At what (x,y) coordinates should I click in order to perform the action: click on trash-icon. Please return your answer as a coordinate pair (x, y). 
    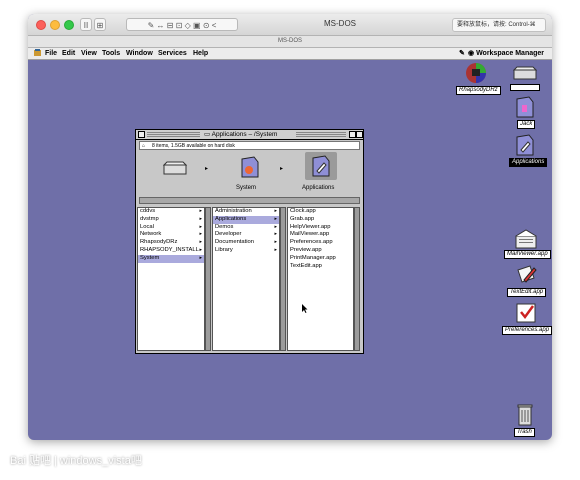
    Looking at the image, I should click on (525, 414).